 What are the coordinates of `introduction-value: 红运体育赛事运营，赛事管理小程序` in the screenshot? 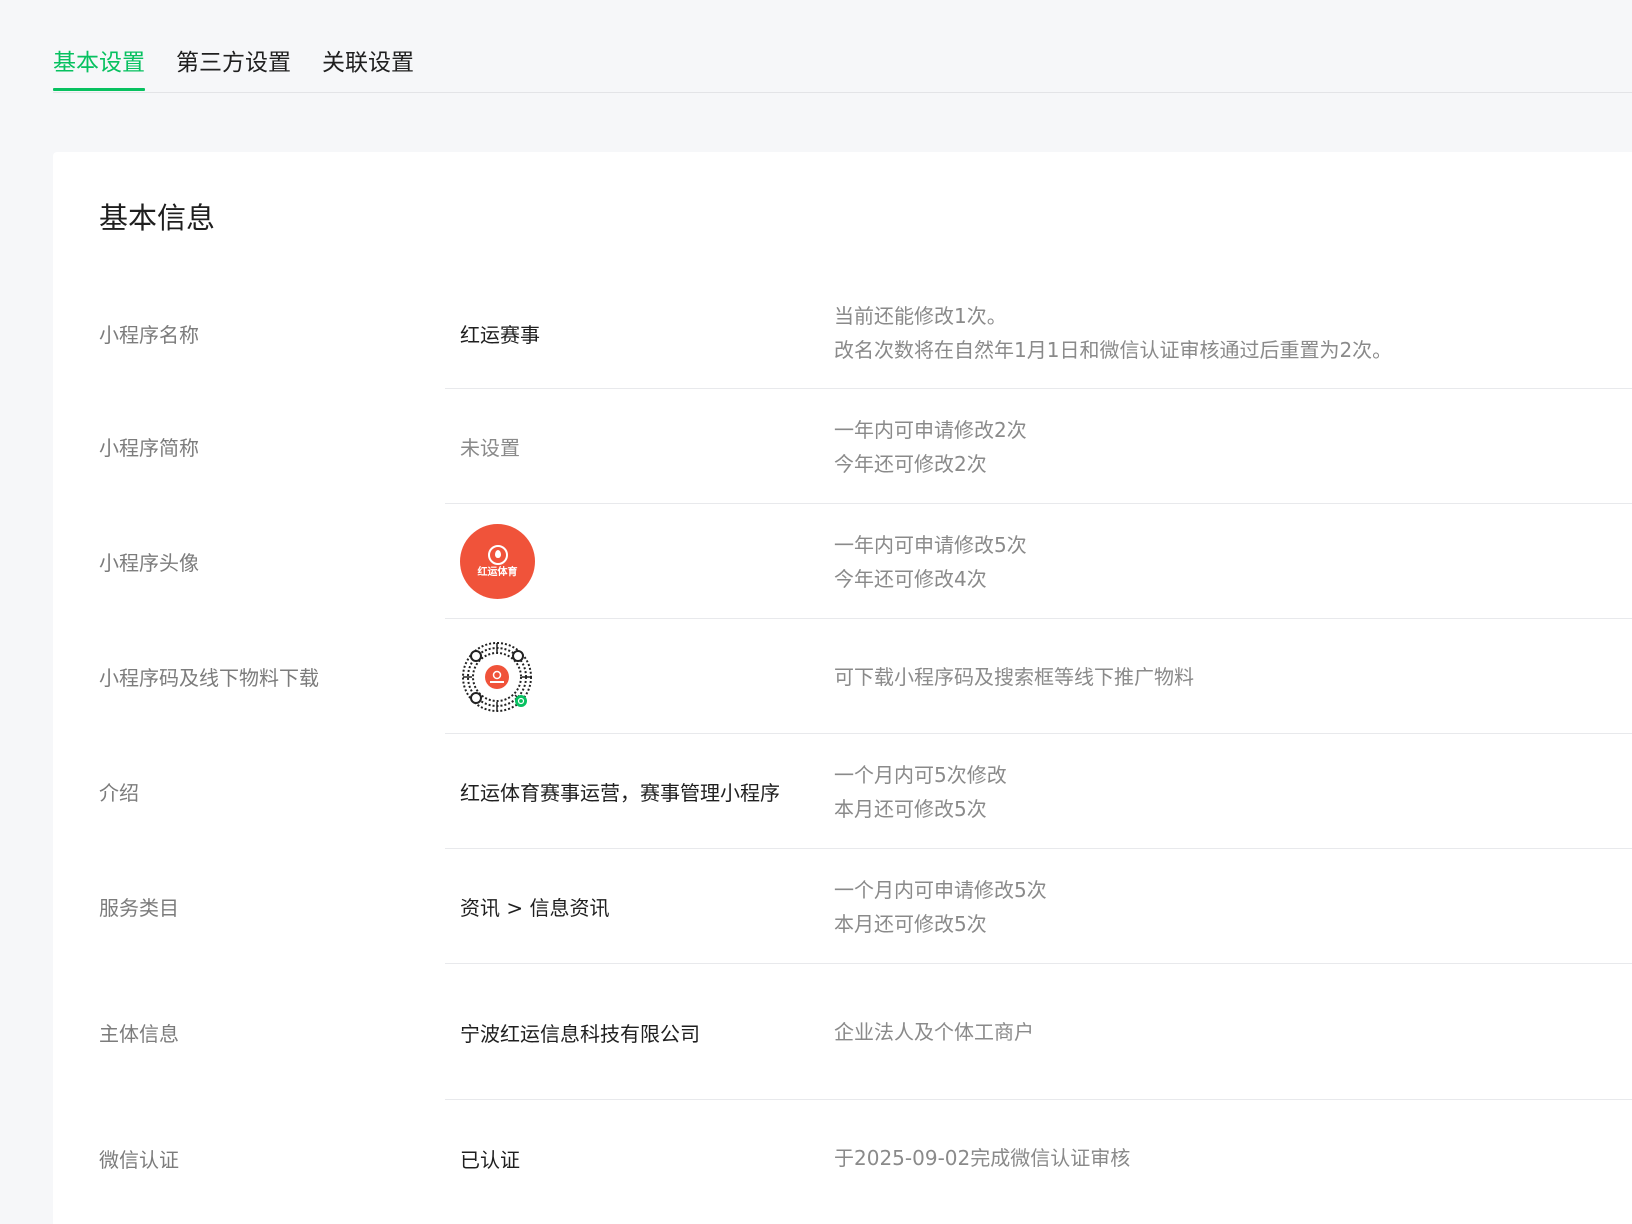 It's located at (620, 793).